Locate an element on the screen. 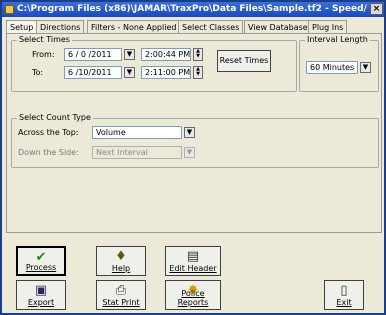 Image resolution: width=386 pixels, height=315 pixels. across-top-label: Across the Top: is located at coordinates (48, 132).